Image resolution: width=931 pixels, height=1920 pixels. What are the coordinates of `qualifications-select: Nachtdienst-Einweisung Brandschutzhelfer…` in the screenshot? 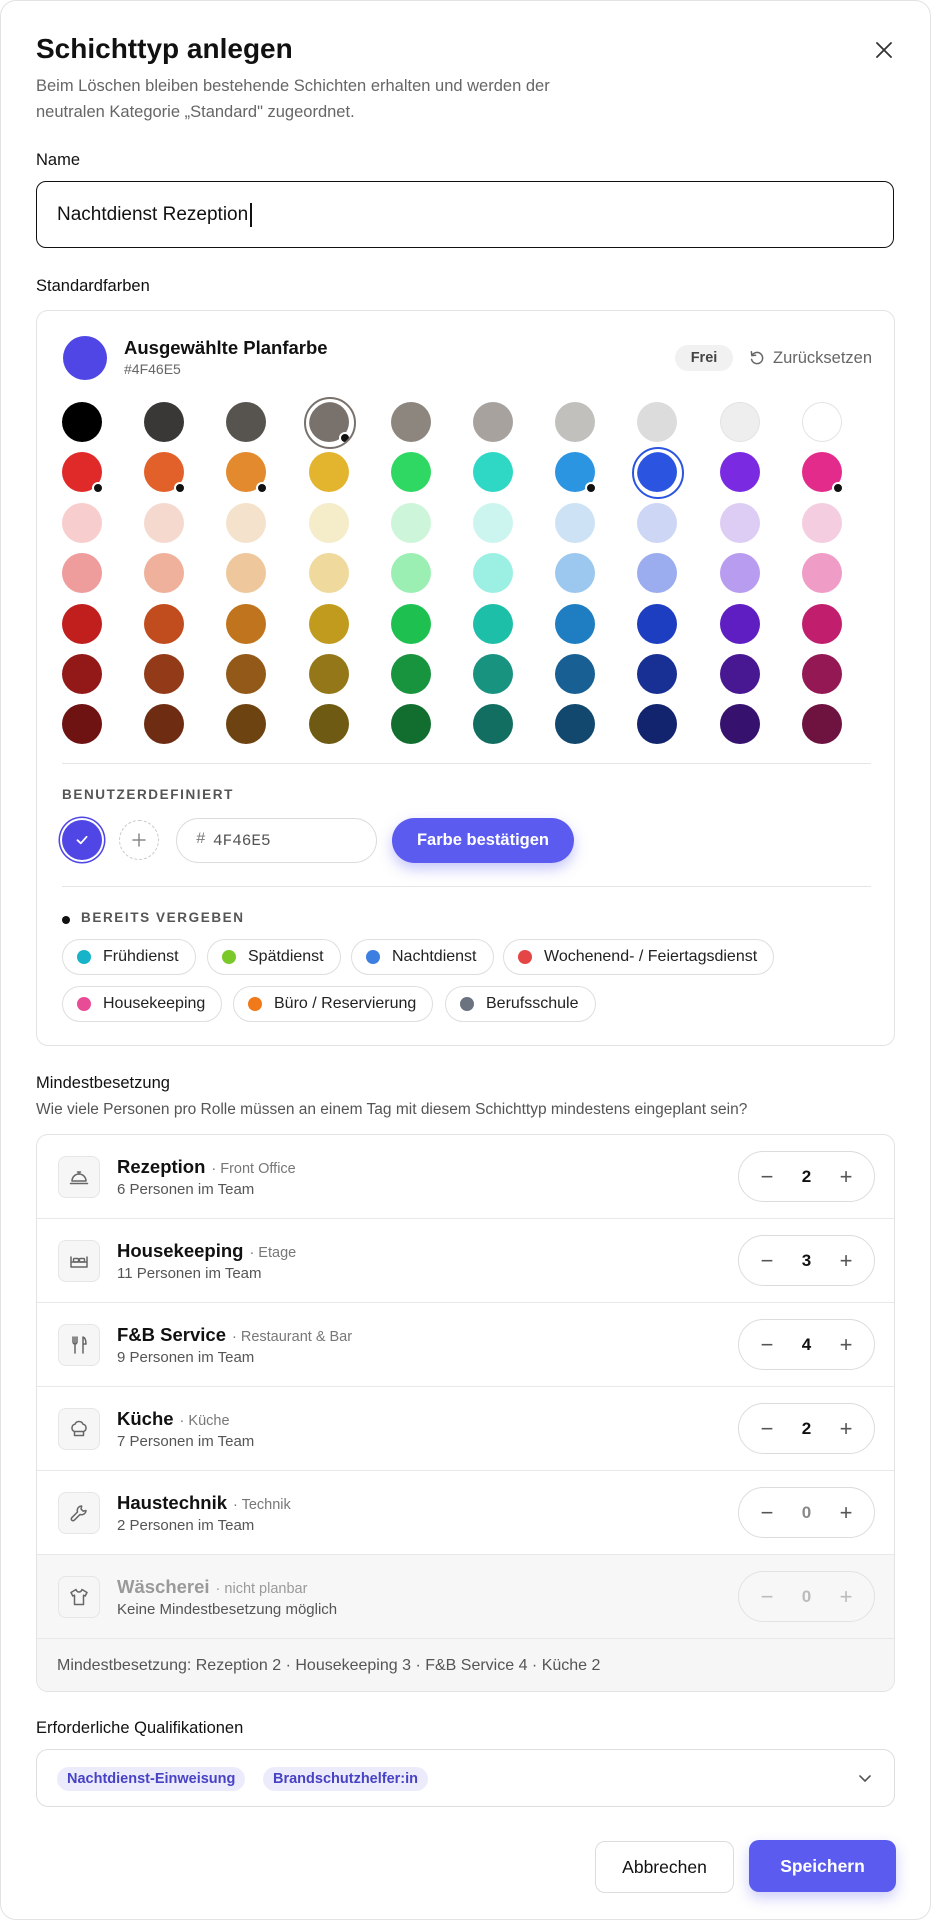 It's located at (465, 1778).